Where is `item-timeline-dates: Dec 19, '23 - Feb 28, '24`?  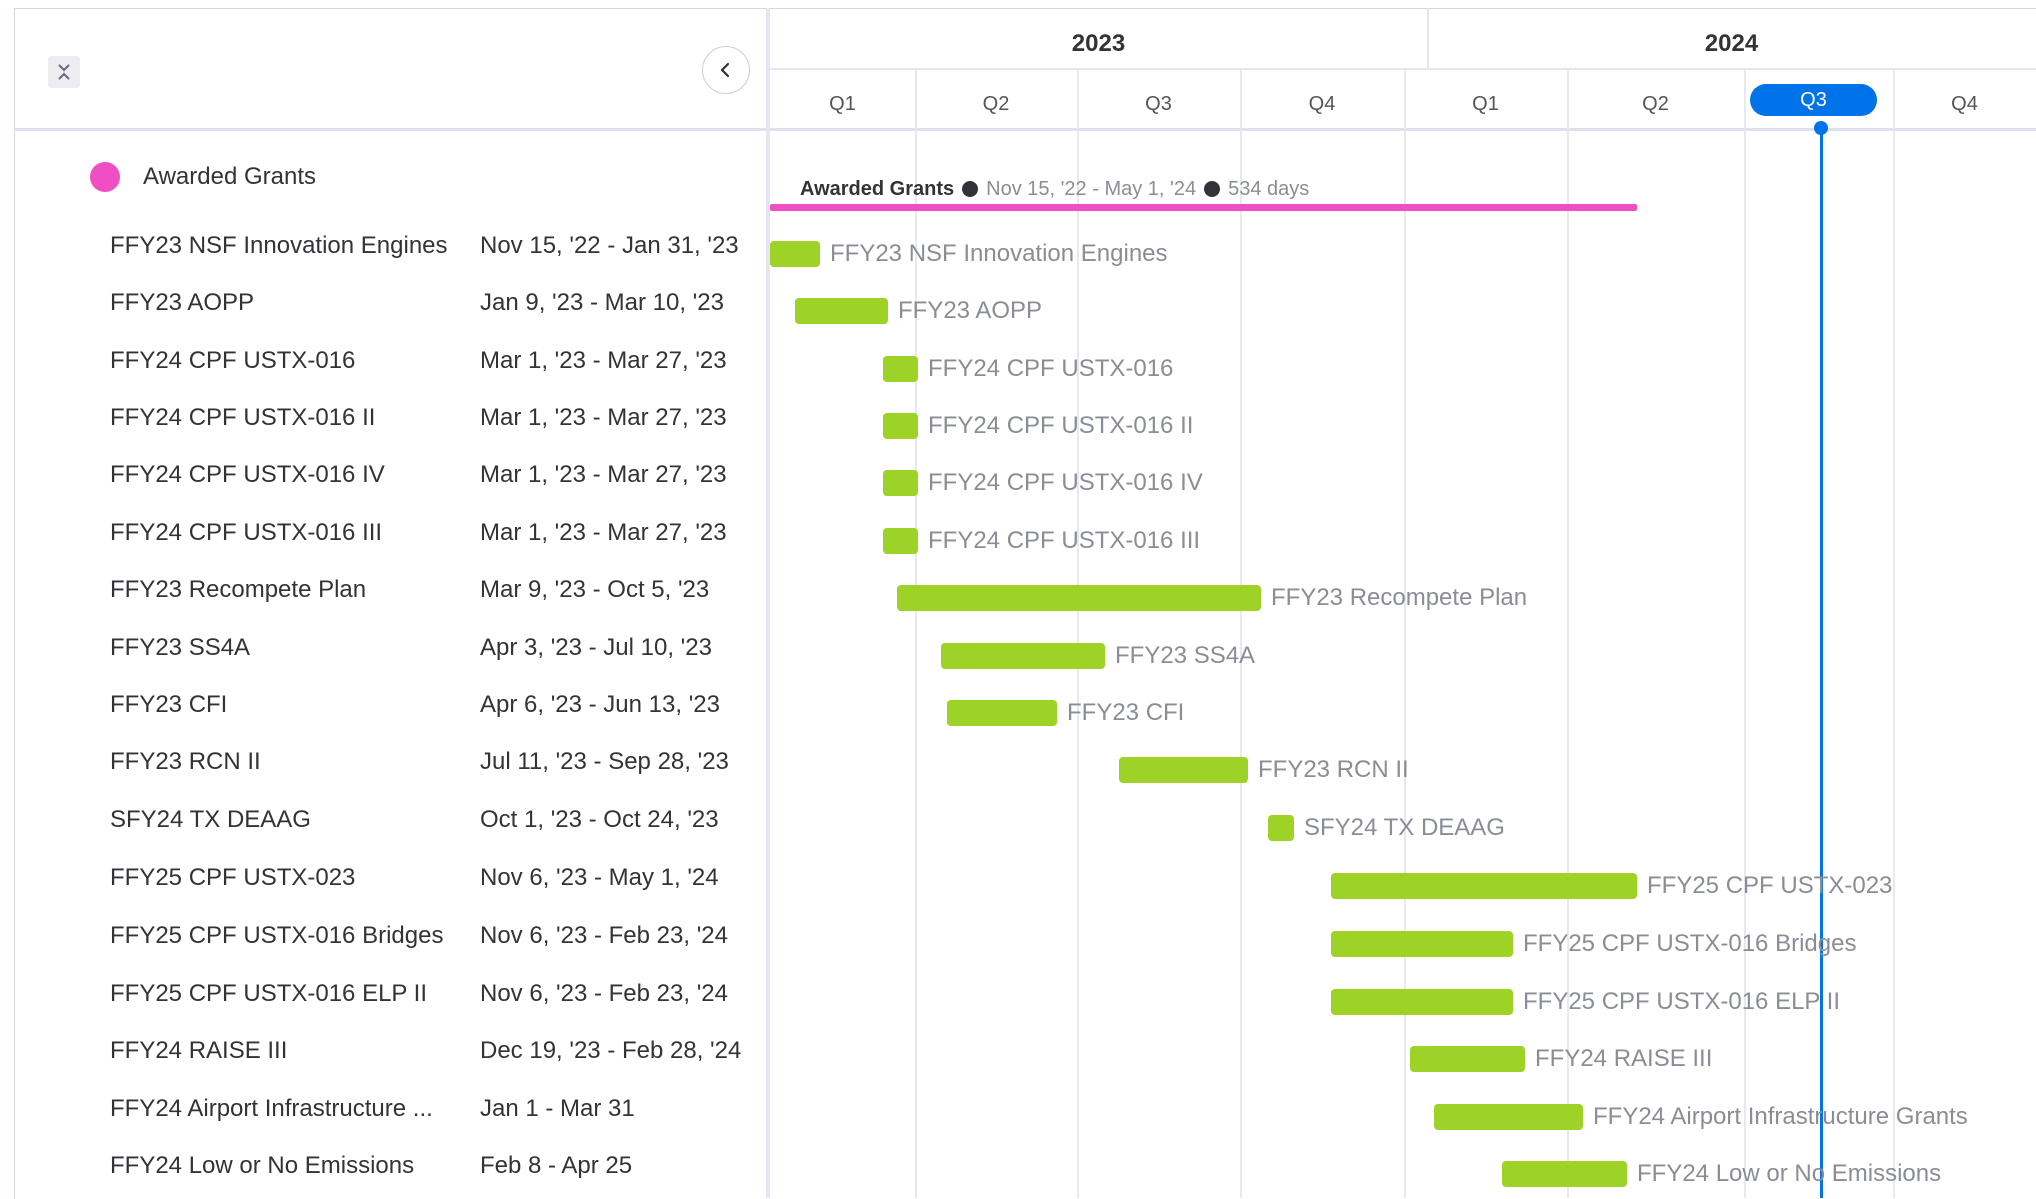
item-timeline-dates: Dec 19, '23 - Feb 28, '24 is located at coordinates (610, 1051).